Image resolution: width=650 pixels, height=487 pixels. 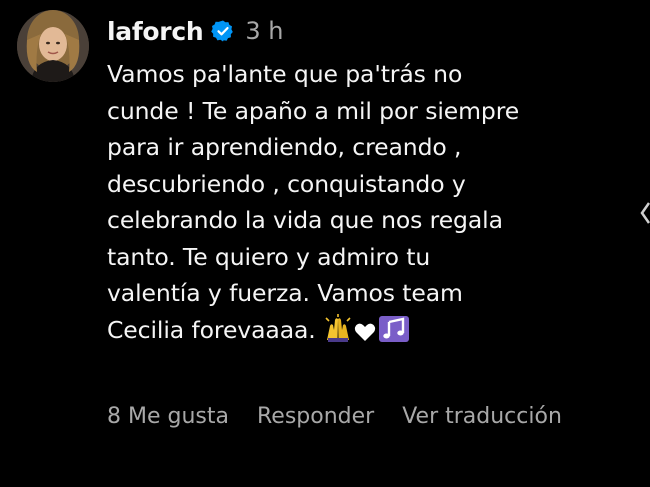 What do you see at coordinates (394, 334) in the screenshot?
I see `music-notes-emoji-icon` at bounding box center [394, 334].